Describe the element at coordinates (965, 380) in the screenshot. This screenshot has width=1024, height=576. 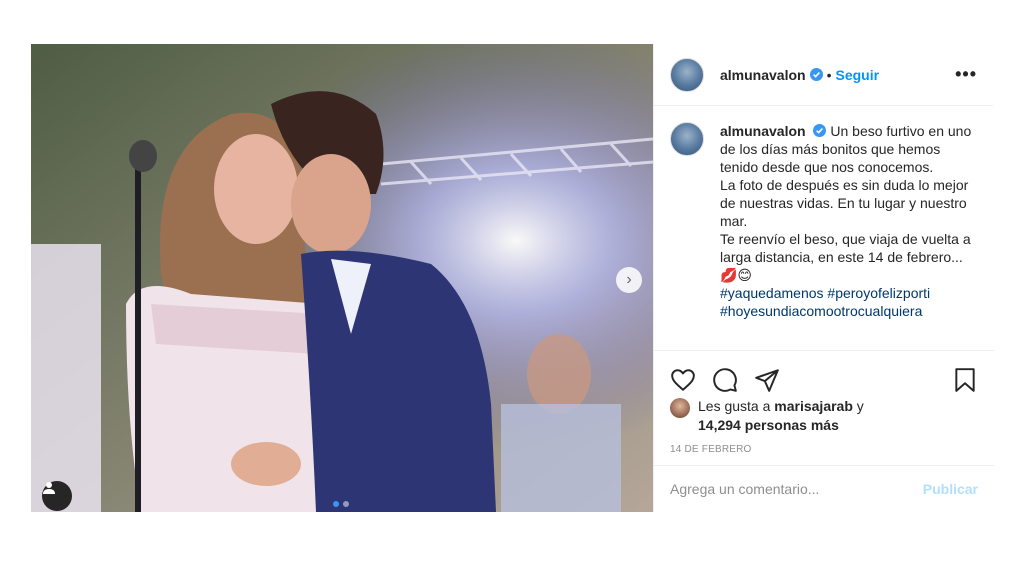
I see `bookmark-icon` at that location.